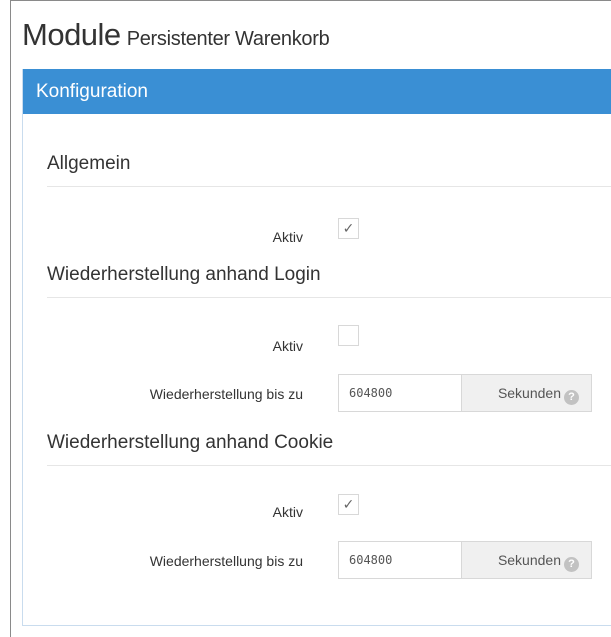  I want to click on login-restore-label: Wiederherstellung bis zu, so click(226, 394).